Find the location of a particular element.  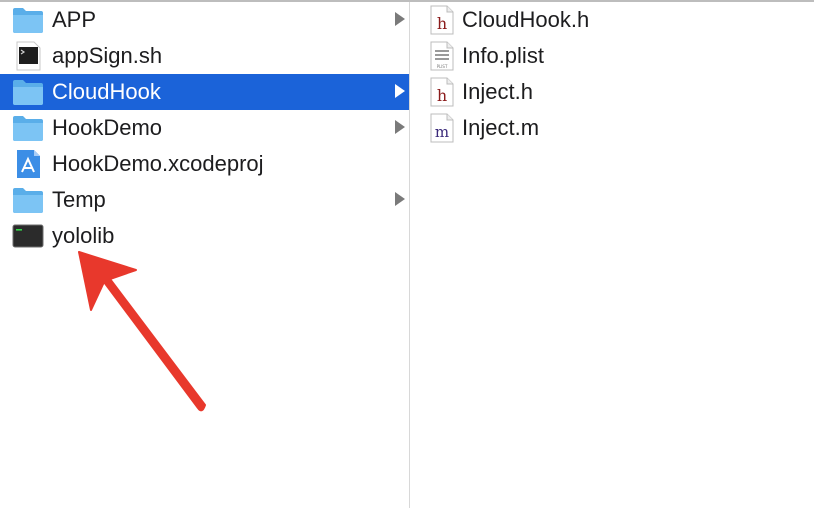

list-item-appsign: appSign.sh is located at coordinates (204, 56).